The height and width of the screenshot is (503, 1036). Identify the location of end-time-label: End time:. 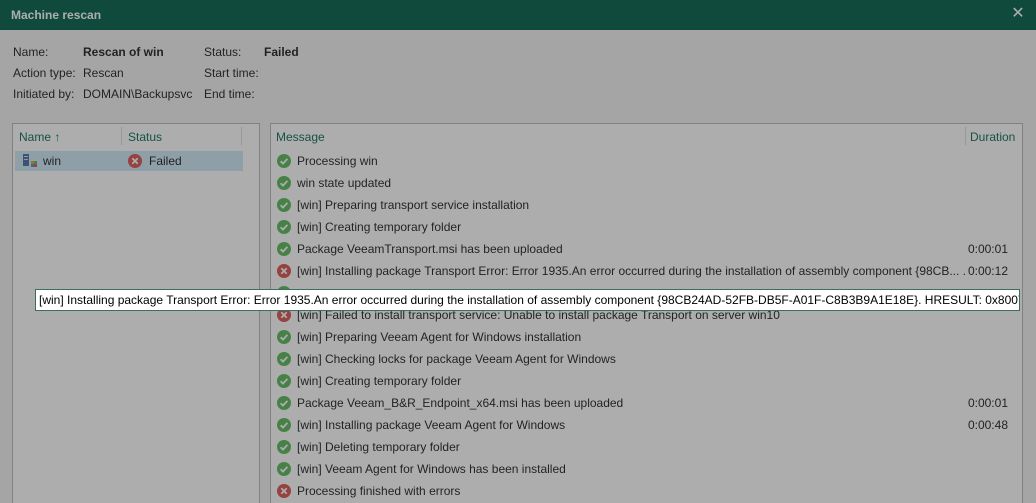
(229, 94).